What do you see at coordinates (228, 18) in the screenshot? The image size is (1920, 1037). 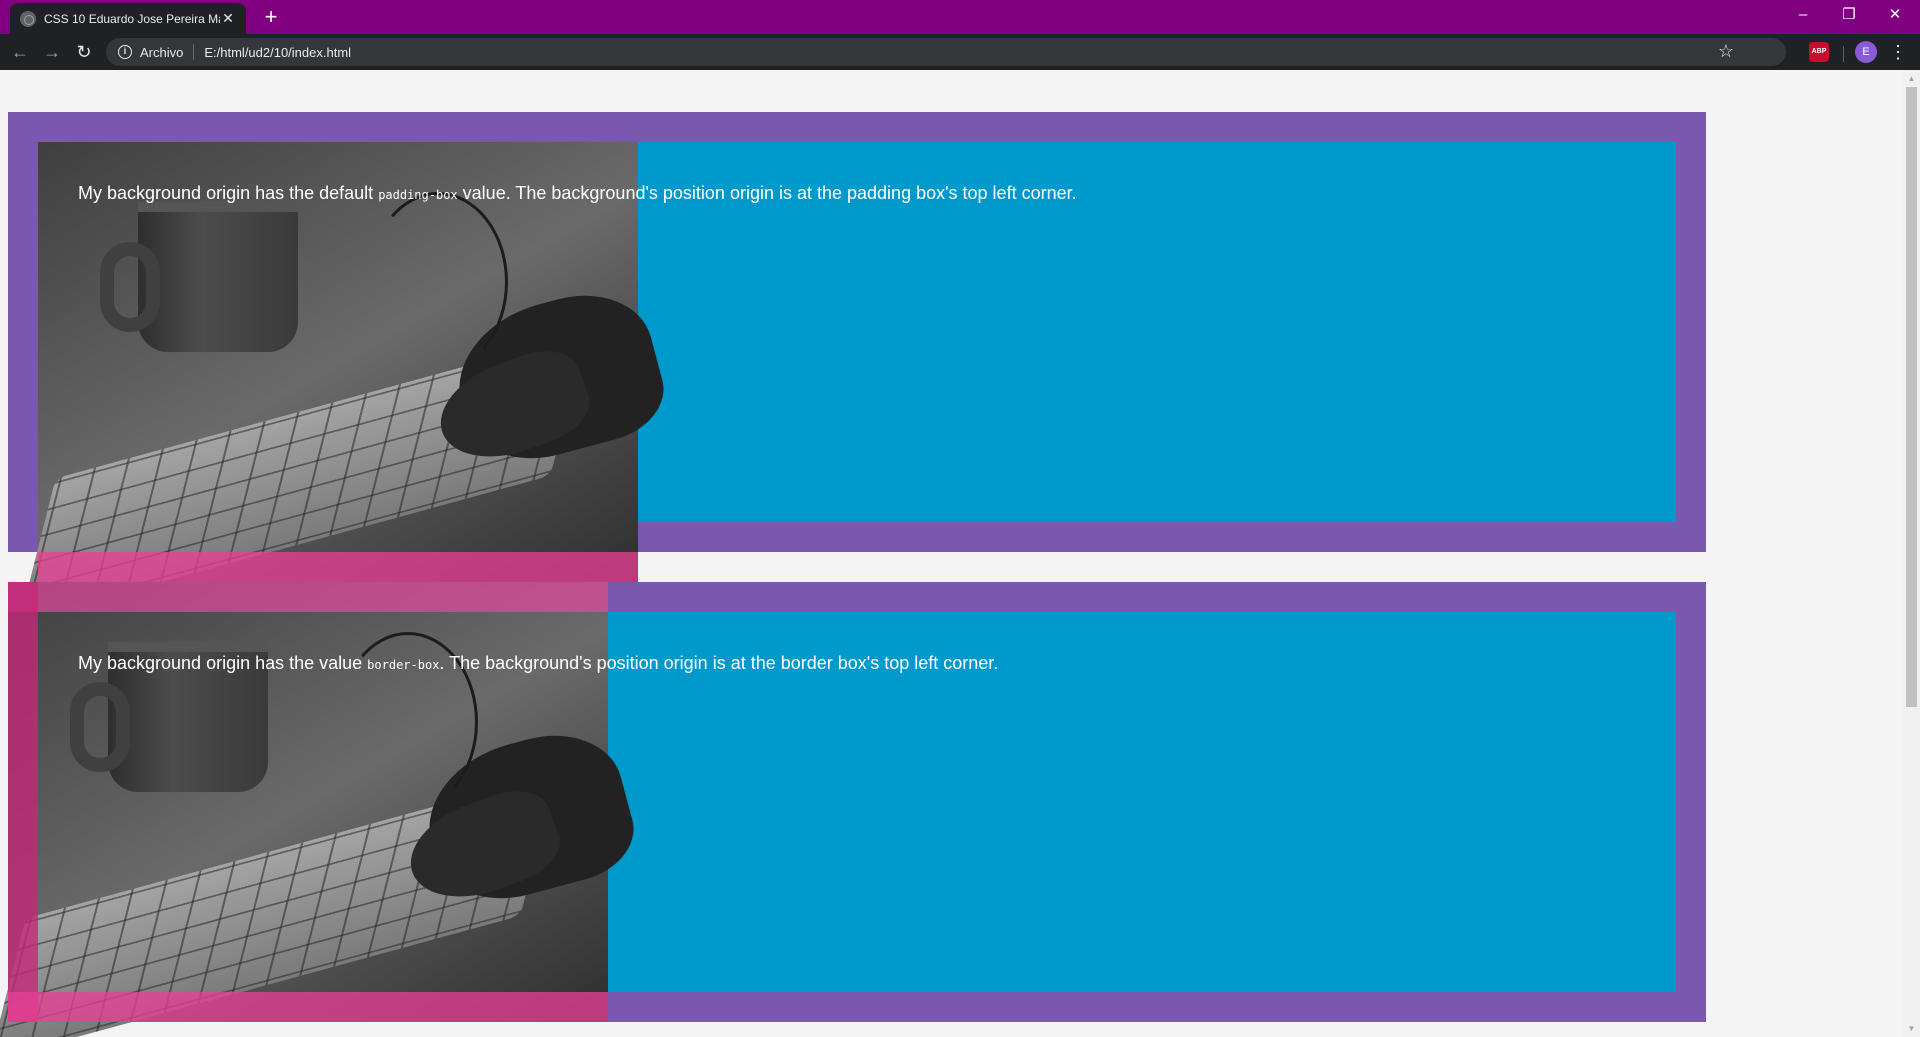 I see `tab-close-icon: ✕` at bounding box center [228, 18].